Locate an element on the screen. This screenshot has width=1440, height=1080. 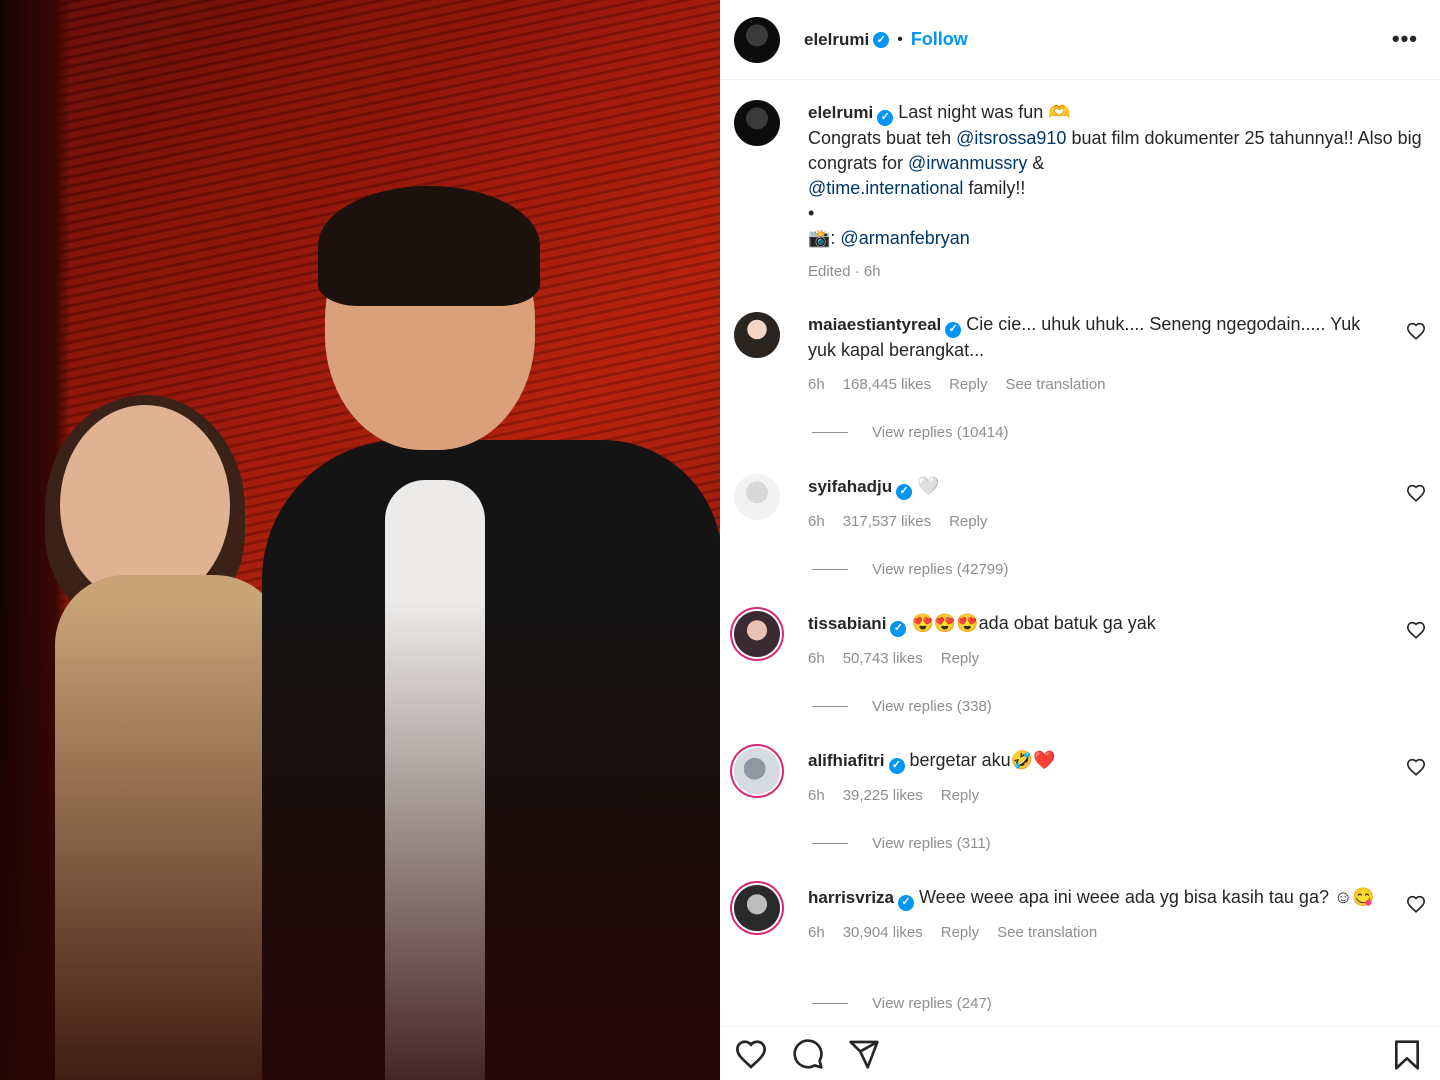
view-replies-button: View replies (338) is located at coordinates (902, 706).